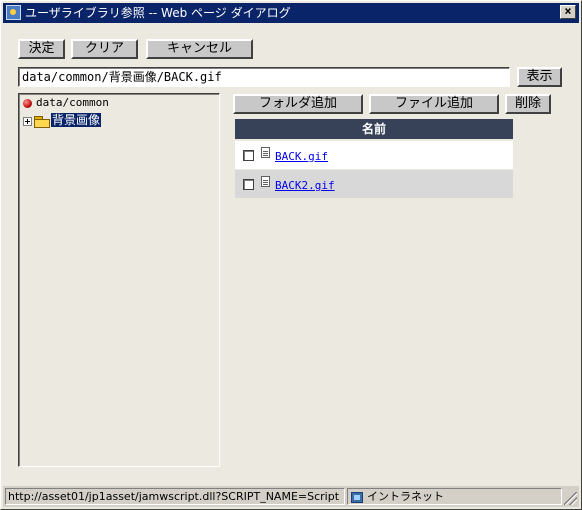 This screenshot has width=582, height=510. Describe the element at coordinates (528, 104) in the screenshot. I see `delete-button: 削除` at that location.